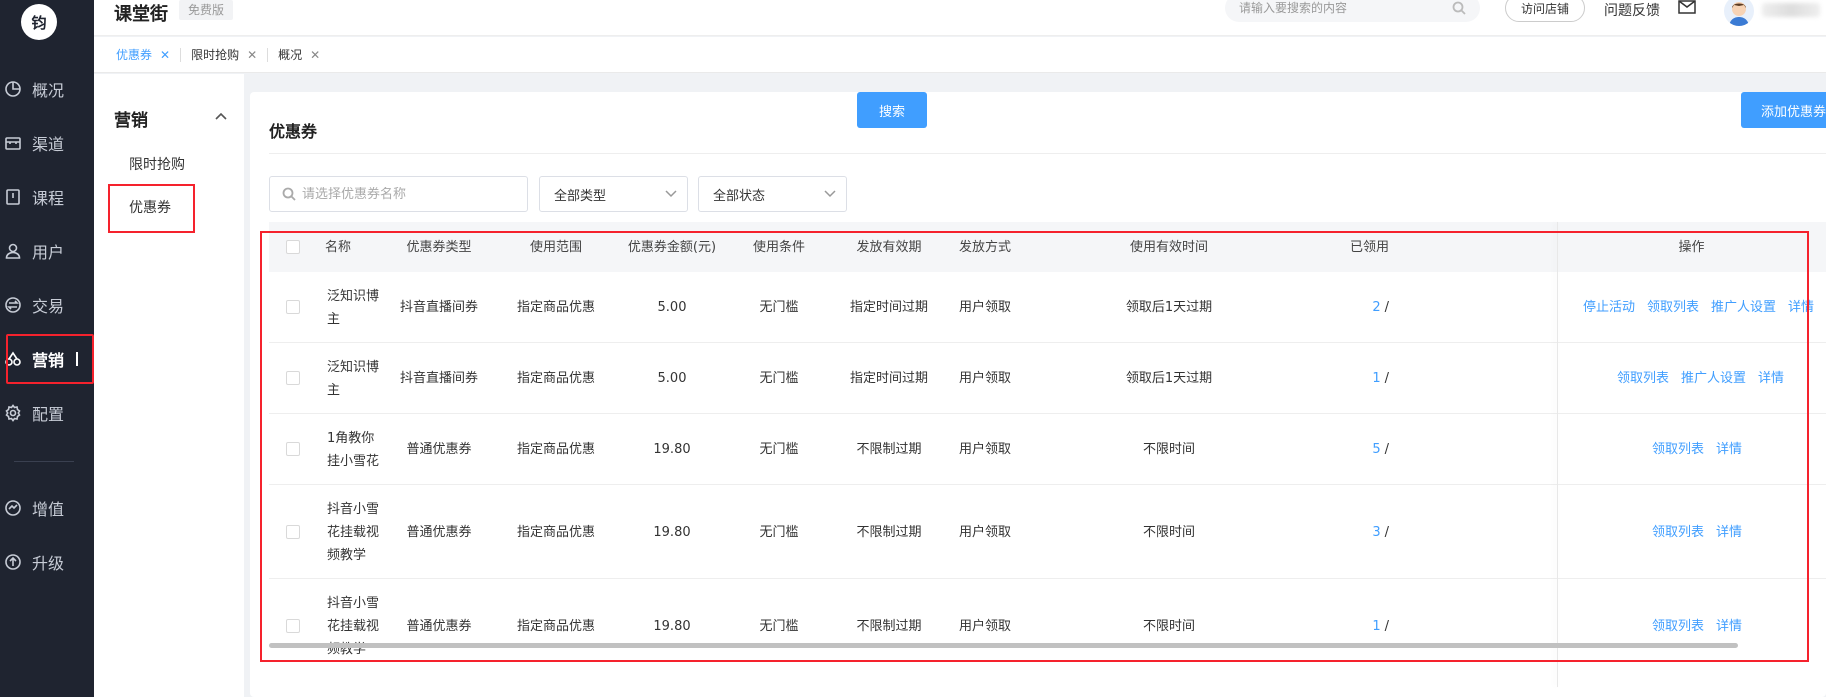 The height and width of the screenshot is (697, 1826). I want to click on submenu-item-flash-sale: 限时抢购, so click(157, 164).